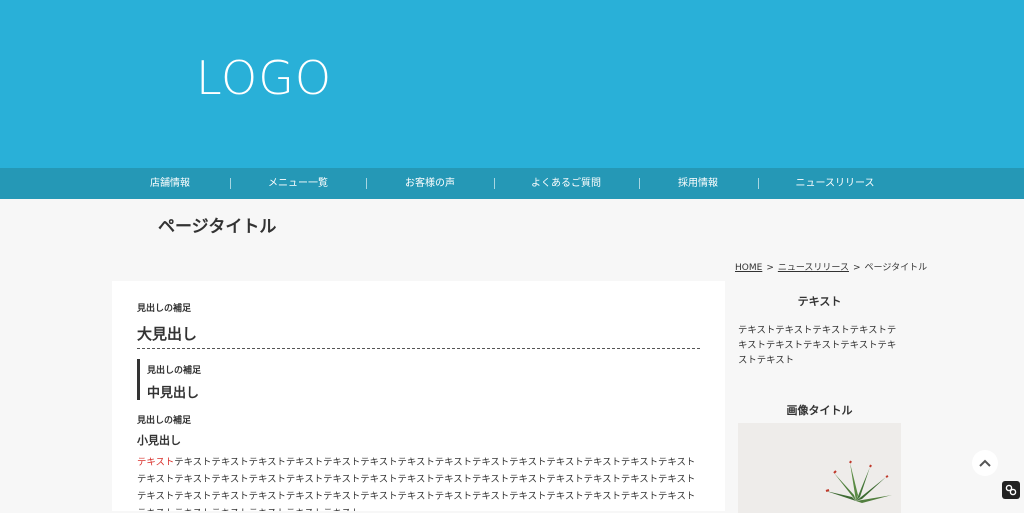 This screenshot has width=1024, height=513. I want to click on sidebar-text-heading: テキスト, so click(819, 301).